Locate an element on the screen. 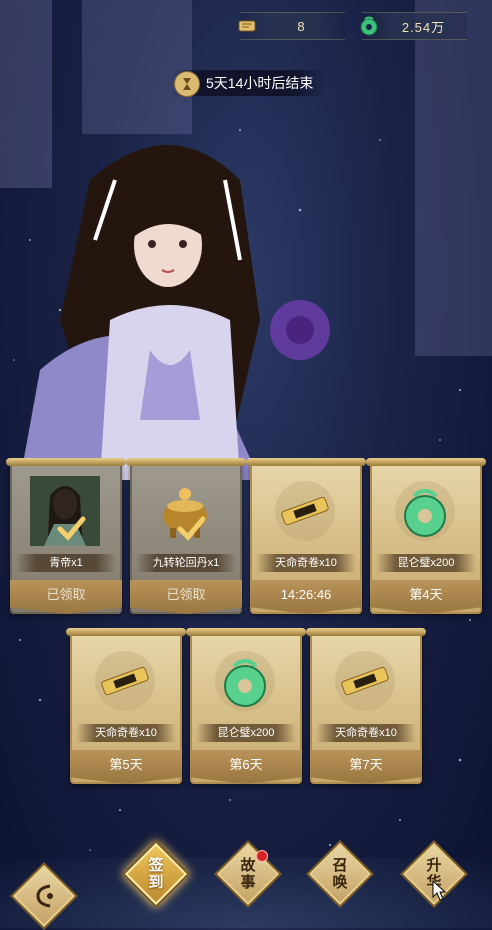 This screenshot has width=492, height=930. reward-day: 第5天 is located at coordinates (126, 767).